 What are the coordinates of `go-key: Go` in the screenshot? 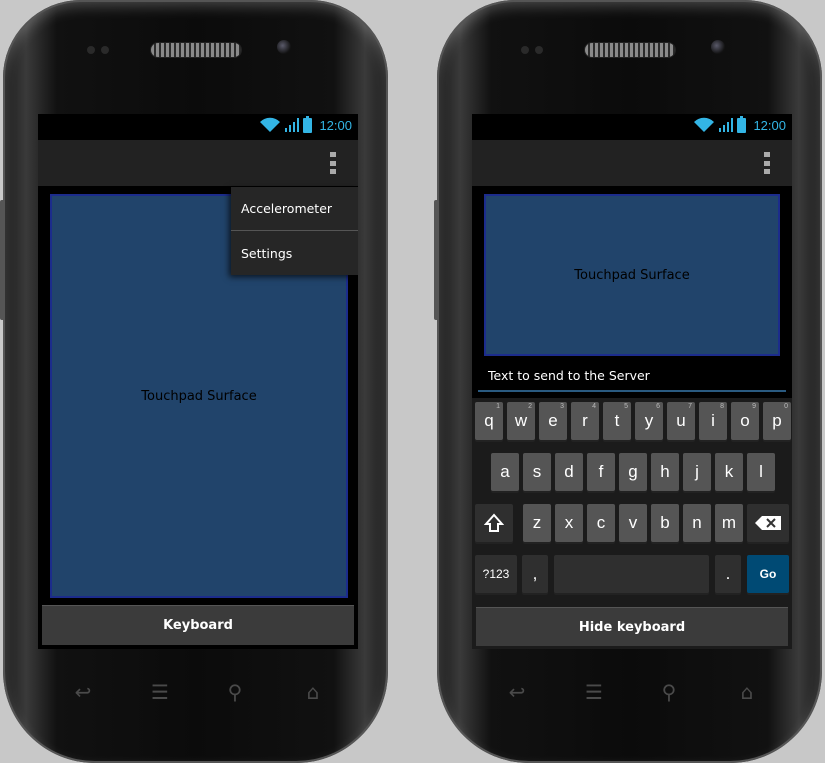 It's located at (768, 574).